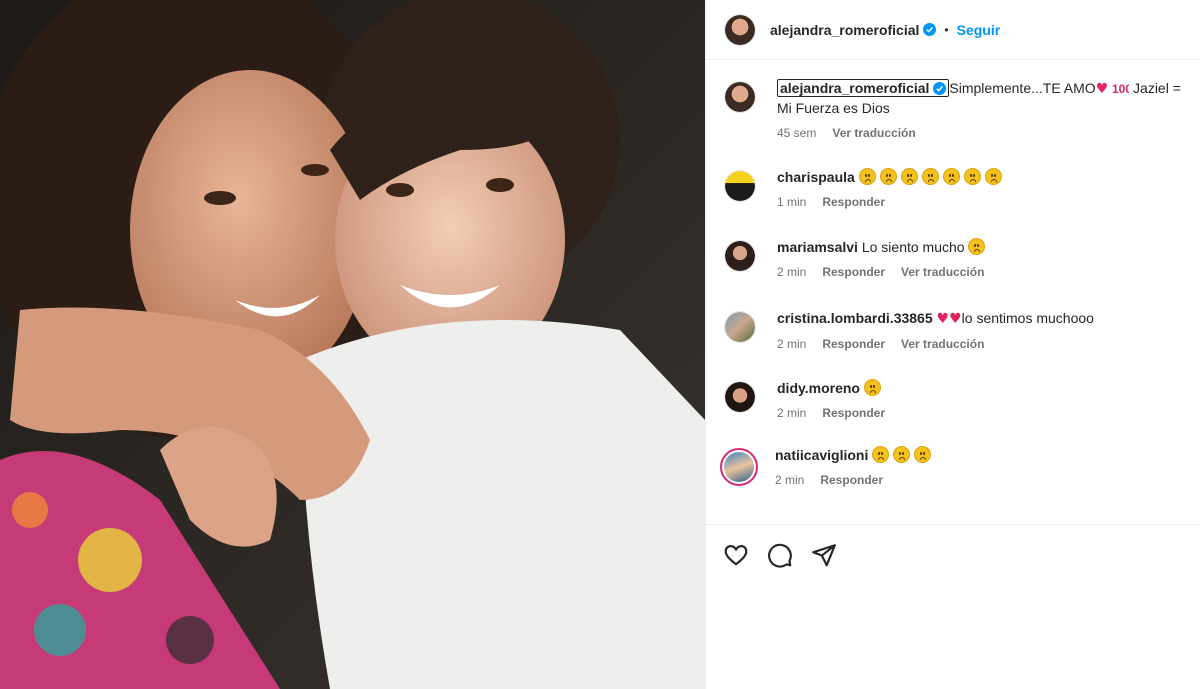 The width and height of the screenshot is (1200, 689). Describe the element at coordinates (1022, 88) in the screenshot. I see `caption-body: Simplemente...TE AMO` at that location.